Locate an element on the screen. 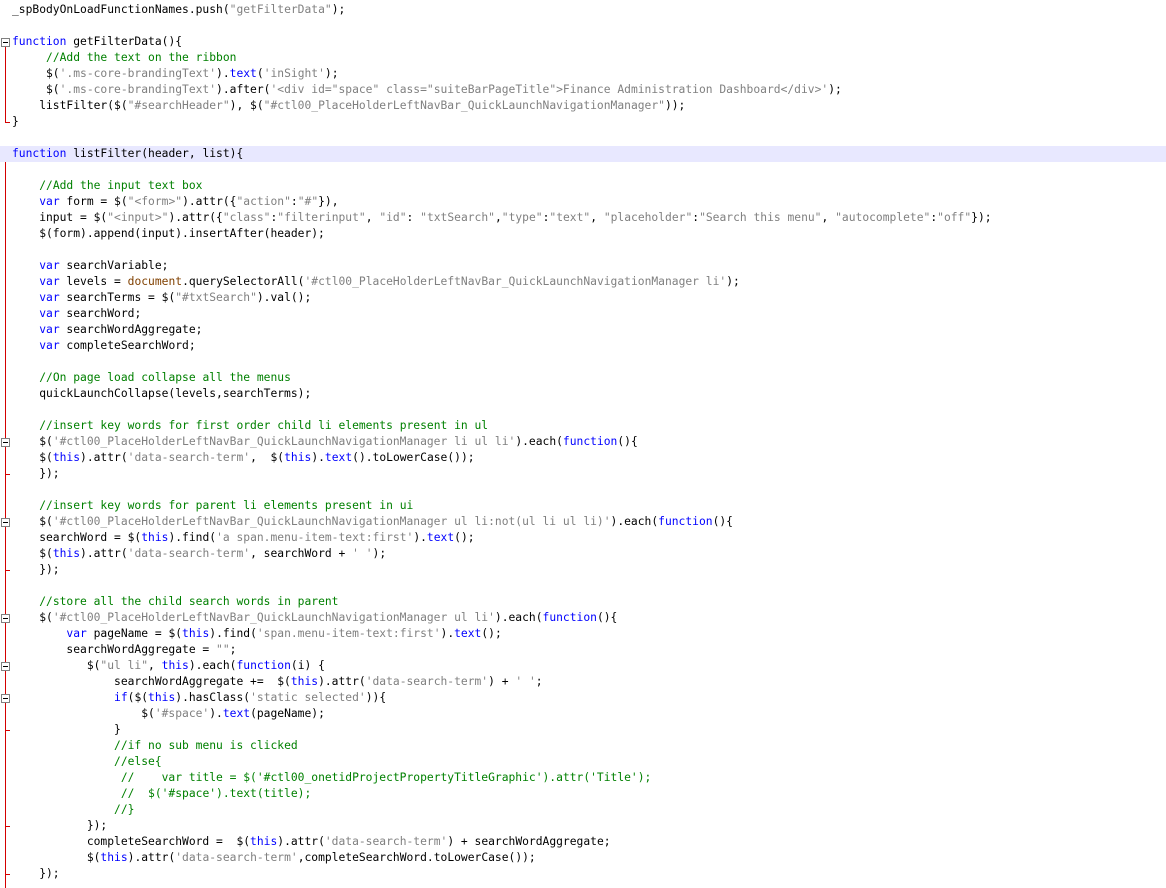 The height and width of the screenshot is (888, 1166). code-token: )){ is located at coordinates (376, 697).